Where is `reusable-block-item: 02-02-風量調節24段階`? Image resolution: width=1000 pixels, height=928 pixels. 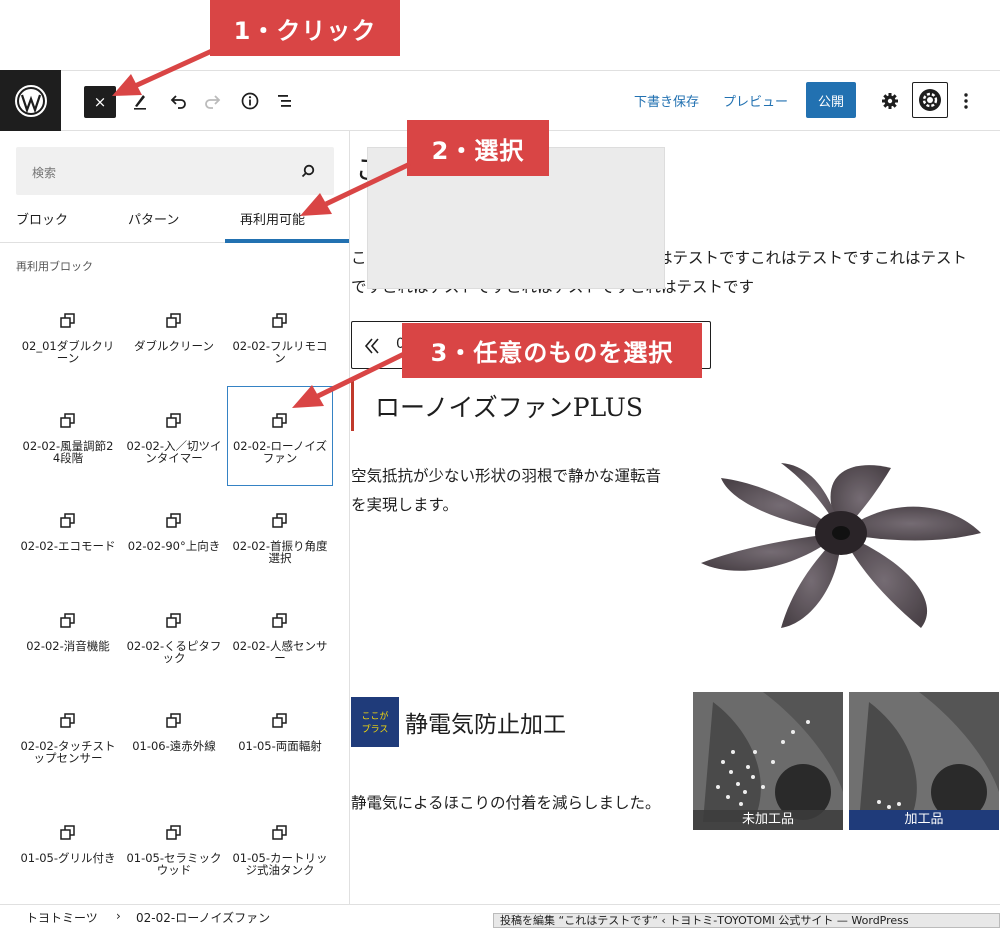 reusable-block-item: 02-02-風量調節24段階 is located at coordinates (68, 436).